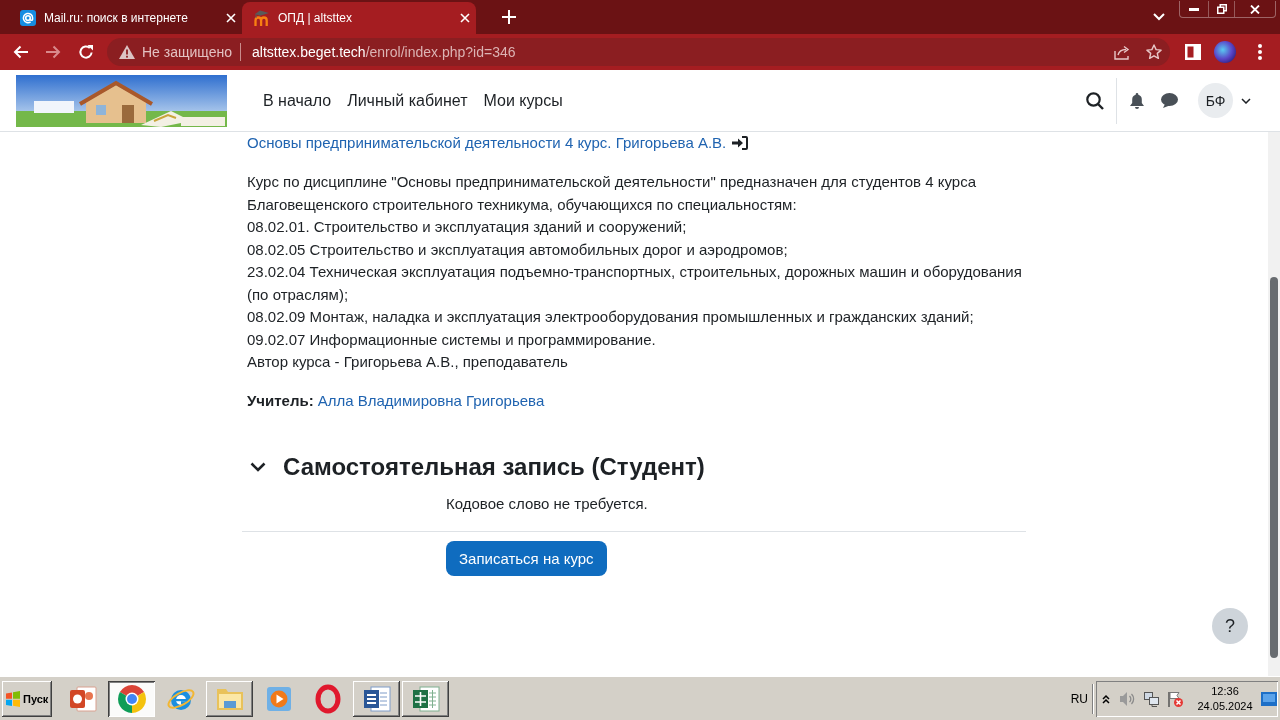  I want to click on search-icon, so click(1095, 100).